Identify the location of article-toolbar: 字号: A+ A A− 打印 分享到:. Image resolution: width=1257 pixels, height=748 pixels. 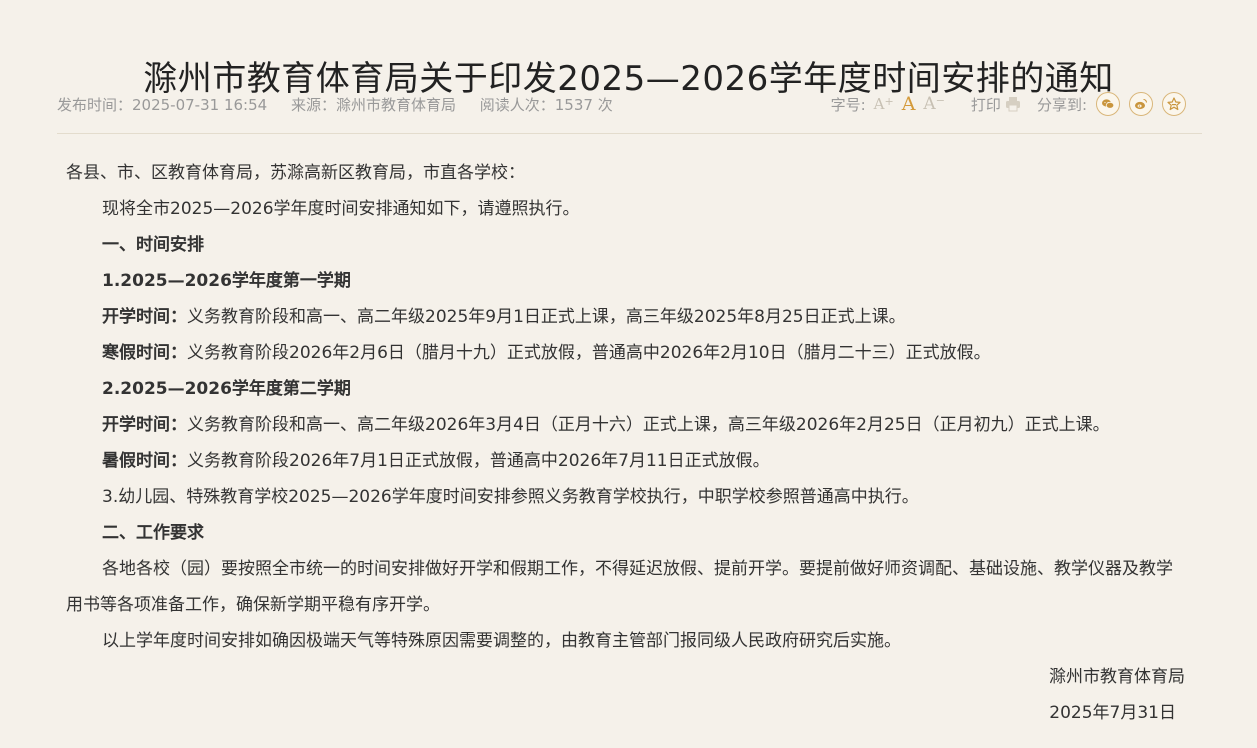
(1008, 104).